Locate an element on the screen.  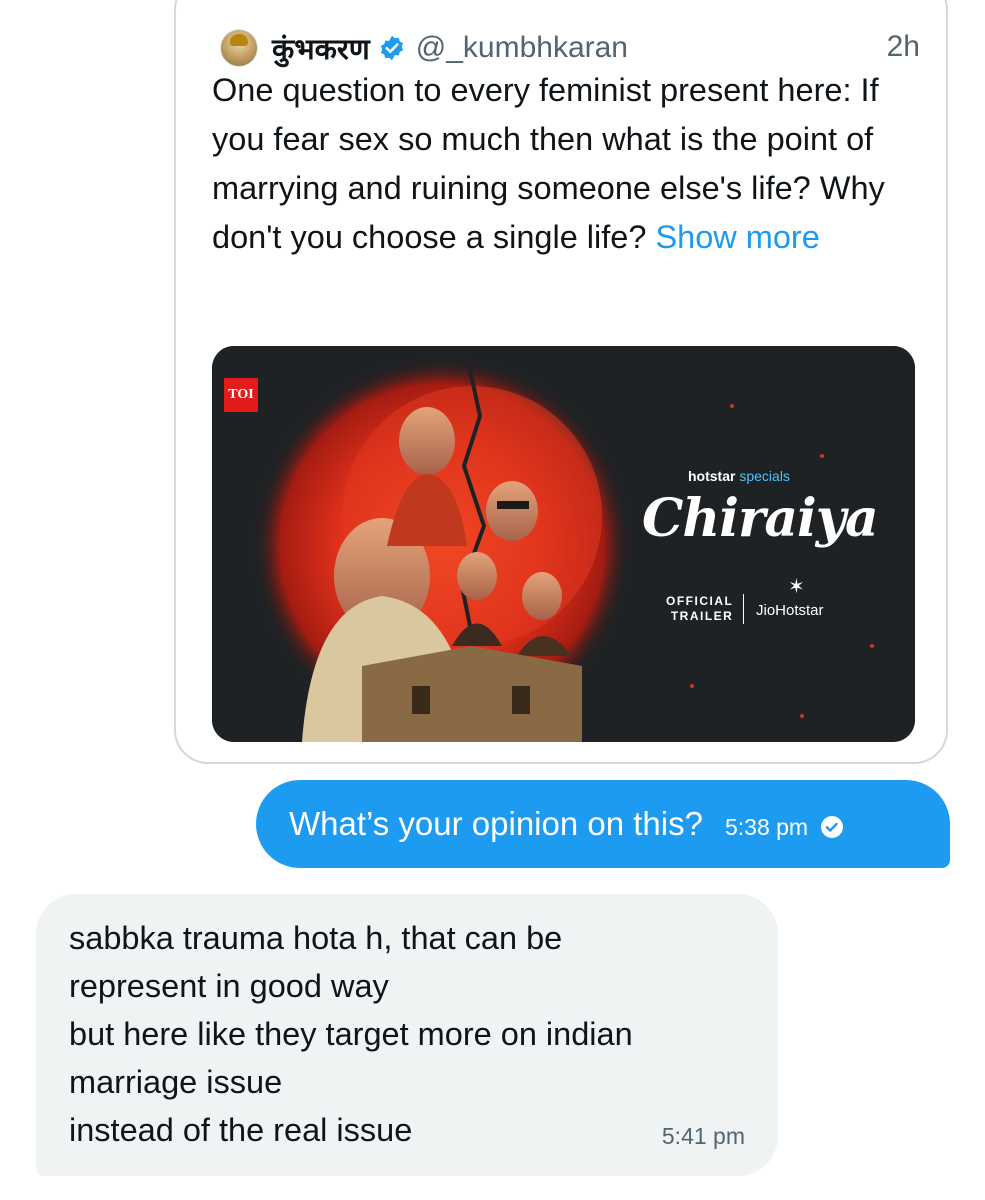
received-message-line: marriage issue is located at coordinates (176, 1082).